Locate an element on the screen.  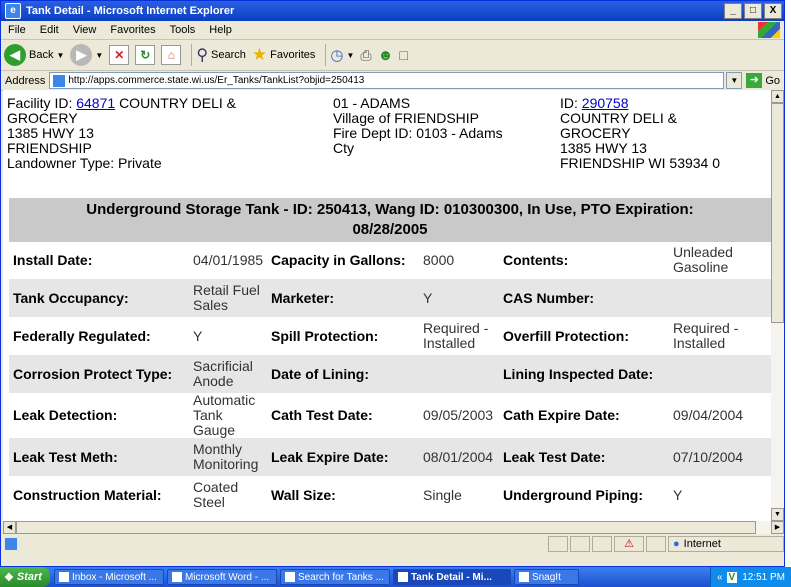
field-label: Leak Detection: is located at coordinates (65, 415).